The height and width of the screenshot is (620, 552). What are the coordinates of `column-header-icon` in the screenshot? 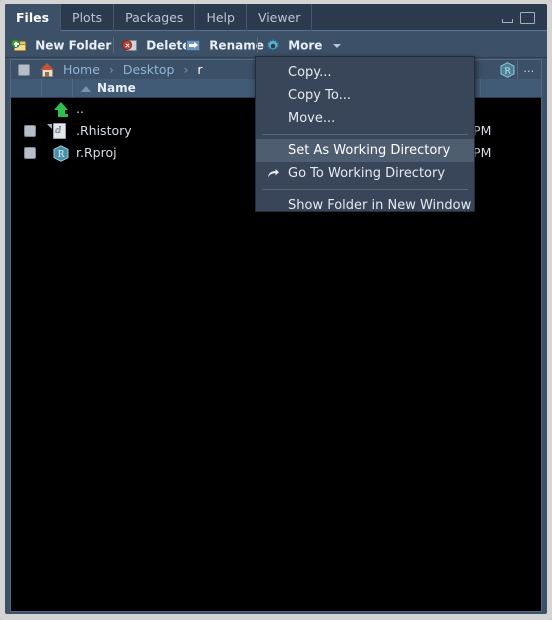 It's located at (57, 88).